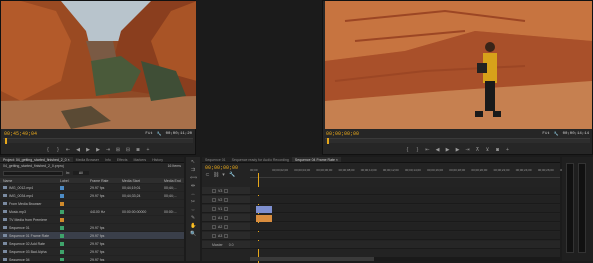 The height and width of the screenshot is (263, 593). I want to click on project-item-row: Sequence 01 29.97 fps, so click(92, 228).